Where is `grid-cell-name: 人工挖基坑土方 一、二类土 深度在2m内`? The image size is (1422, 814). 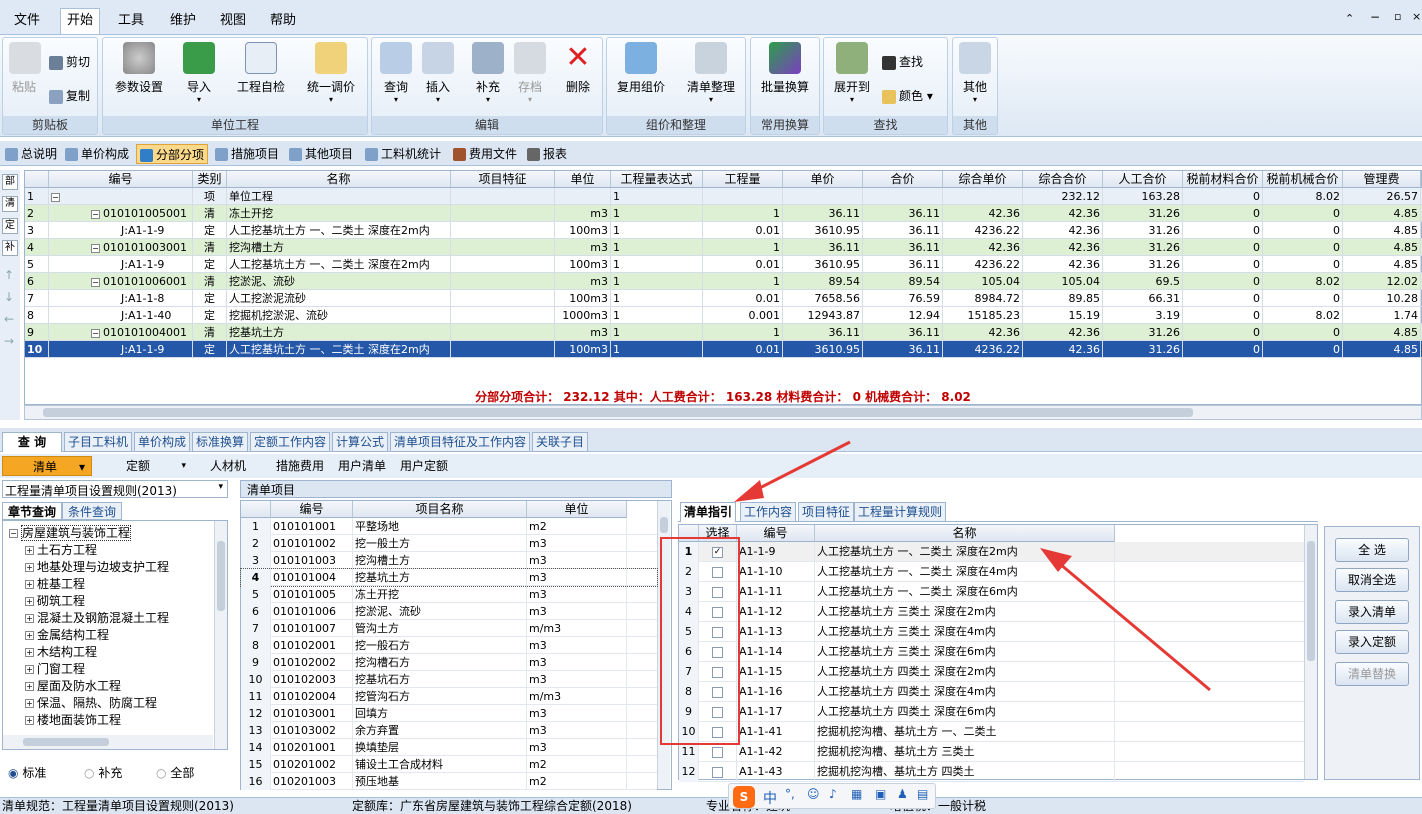 grid-cell-name: 人工挖基坑土方 一、二类土 深度在2m内 is located at coordinates (339, 264).